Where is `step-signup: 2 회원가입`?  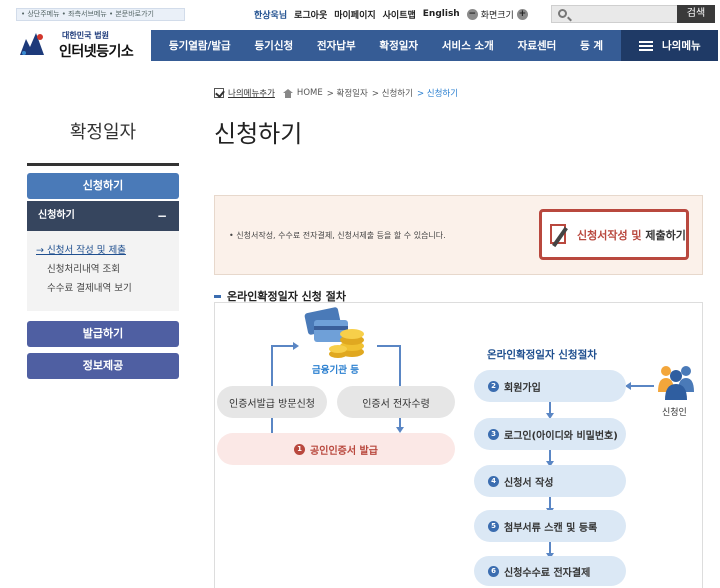 step-signup: 2 회원가입 is located at coordinates (550, 386).